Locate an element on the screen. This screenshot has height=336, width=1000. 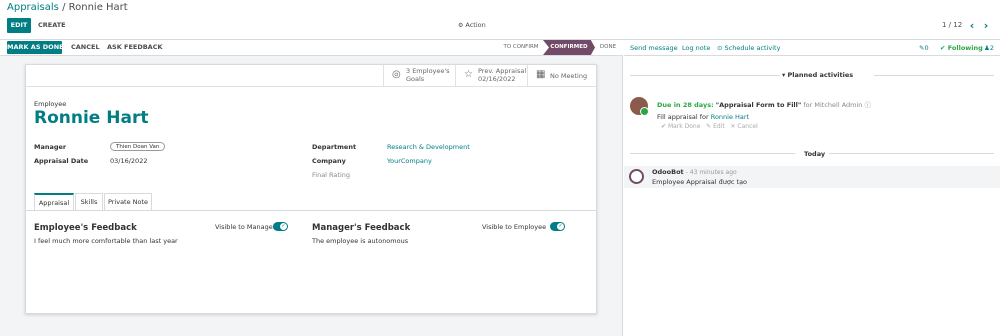
following-button: ✔ Following is located at coordinates (961, 48).